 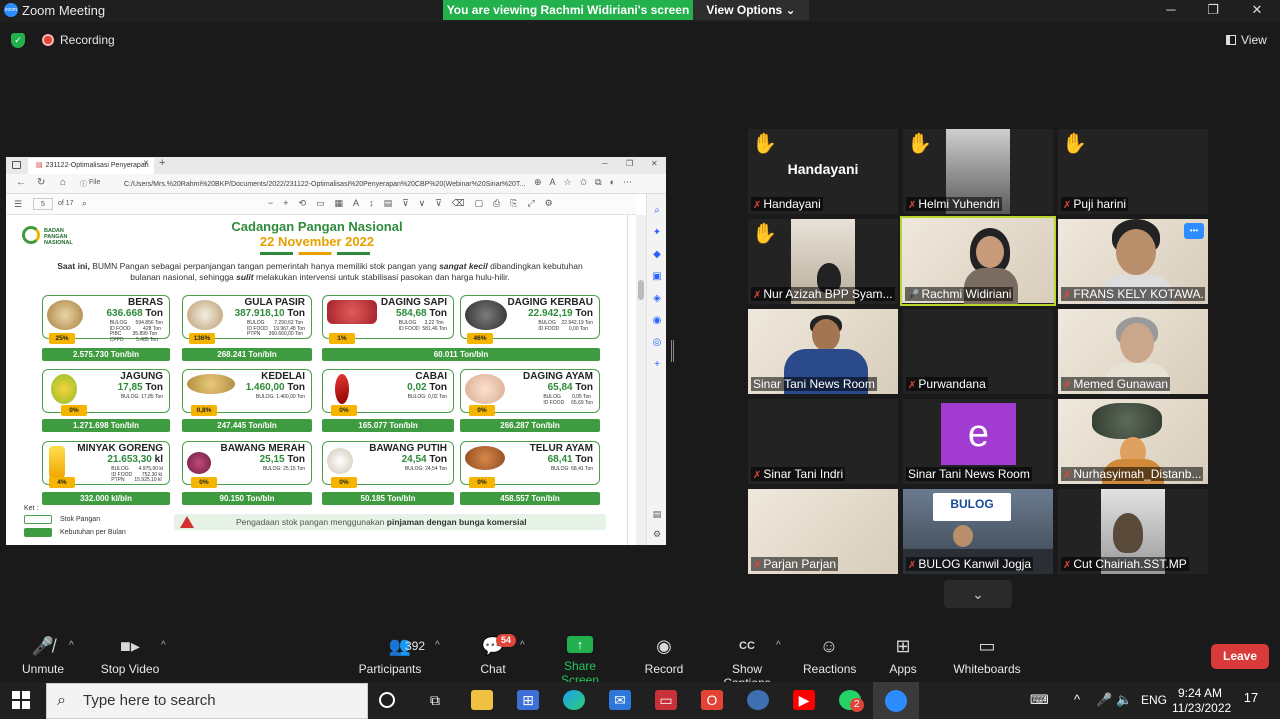 I want to click on whiteboards-button: ▭ Whiteboards, so click(x=987, y=656).